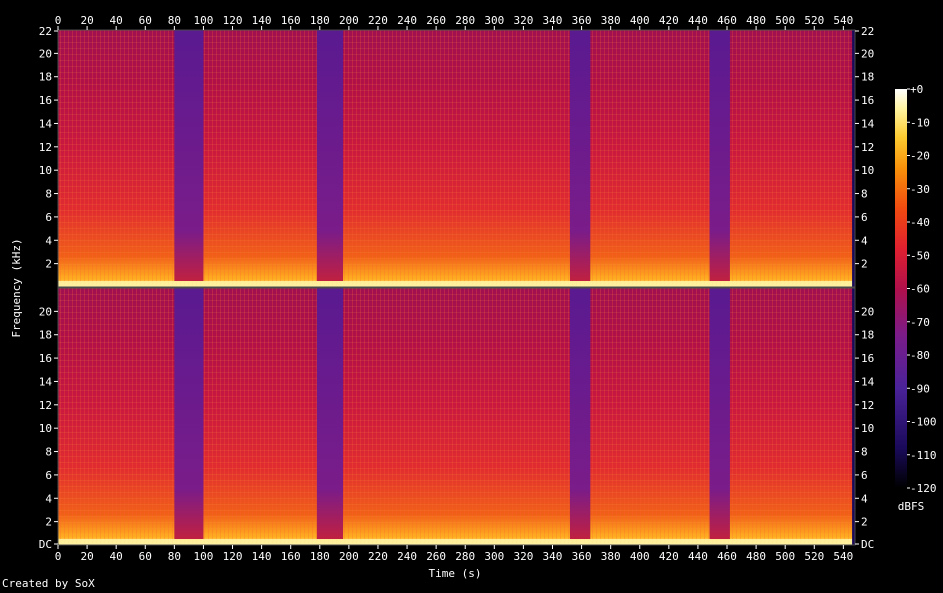 The image size is (943, 593). I want to click on colorbar-tick-label: -50, so click(920, 255).